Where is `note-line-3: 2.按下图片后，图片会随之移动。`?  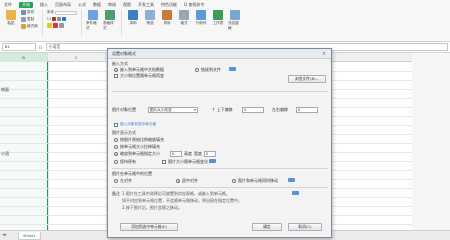 note-line-3: 2.按下图片后，图片会随之移动。 is located at coordinates (152, 207).